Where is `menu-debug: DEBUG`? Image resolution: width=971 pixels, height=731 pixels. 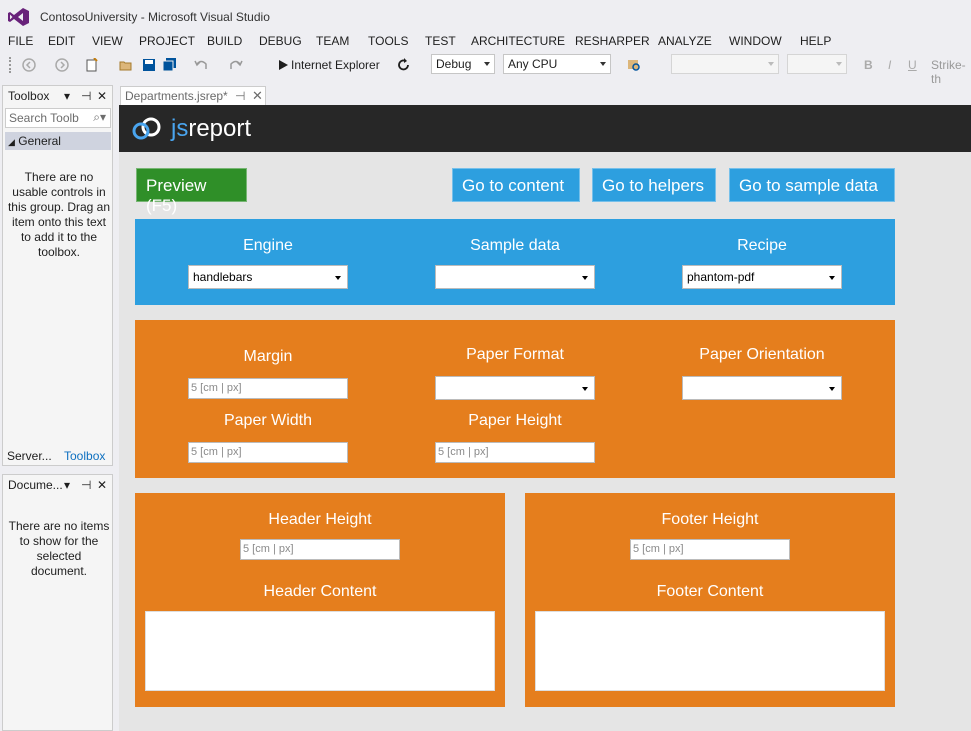
menu-debug: DEBUG is located at coordinates (280, 41).